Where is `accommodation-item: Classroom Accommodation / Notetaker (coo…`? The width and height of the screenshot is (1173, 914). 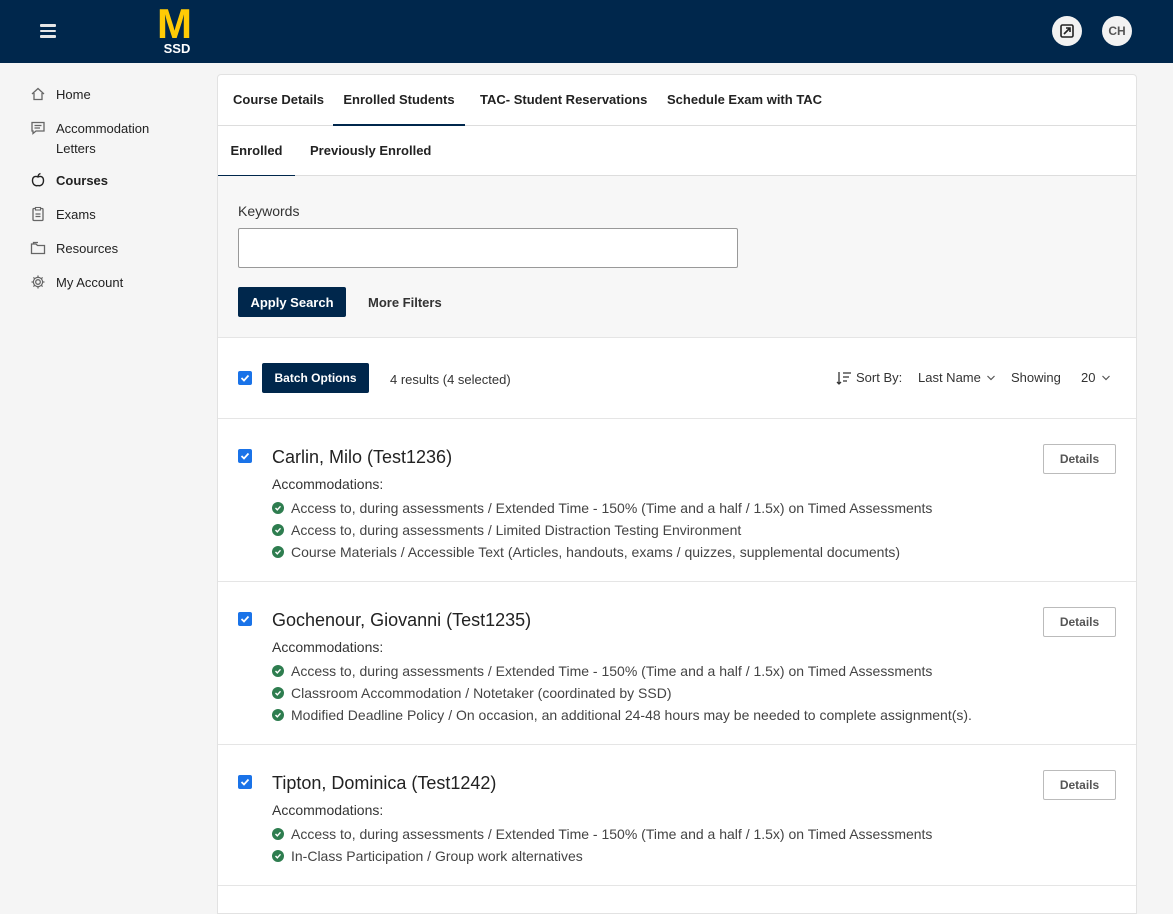
accommodation-item: Classroom Accommodation / Notetaker (coo… is located at coordinates (622, 693).